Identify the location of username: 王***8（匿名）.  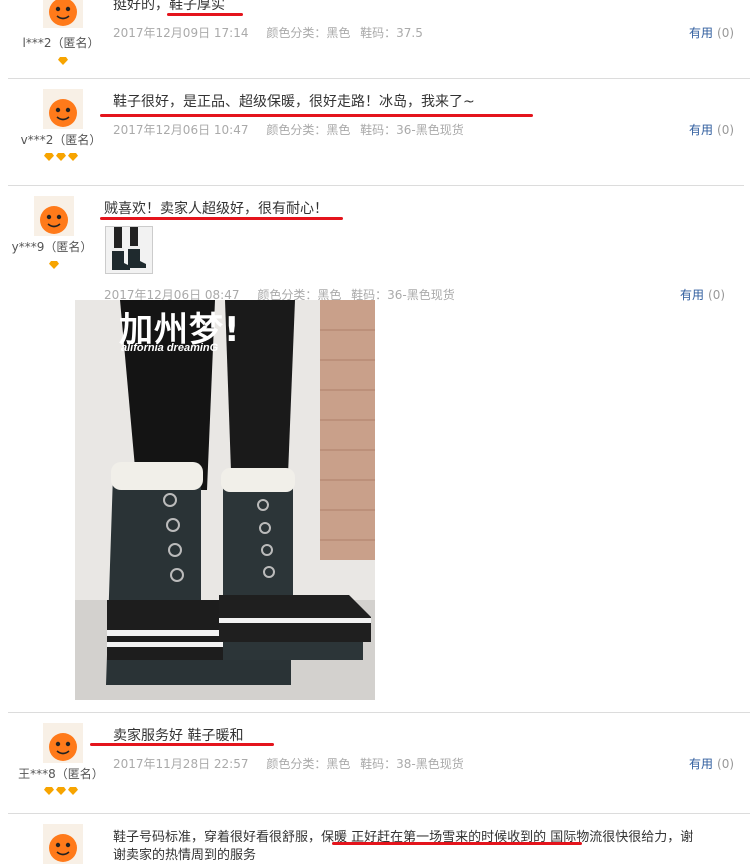
(61, 774).